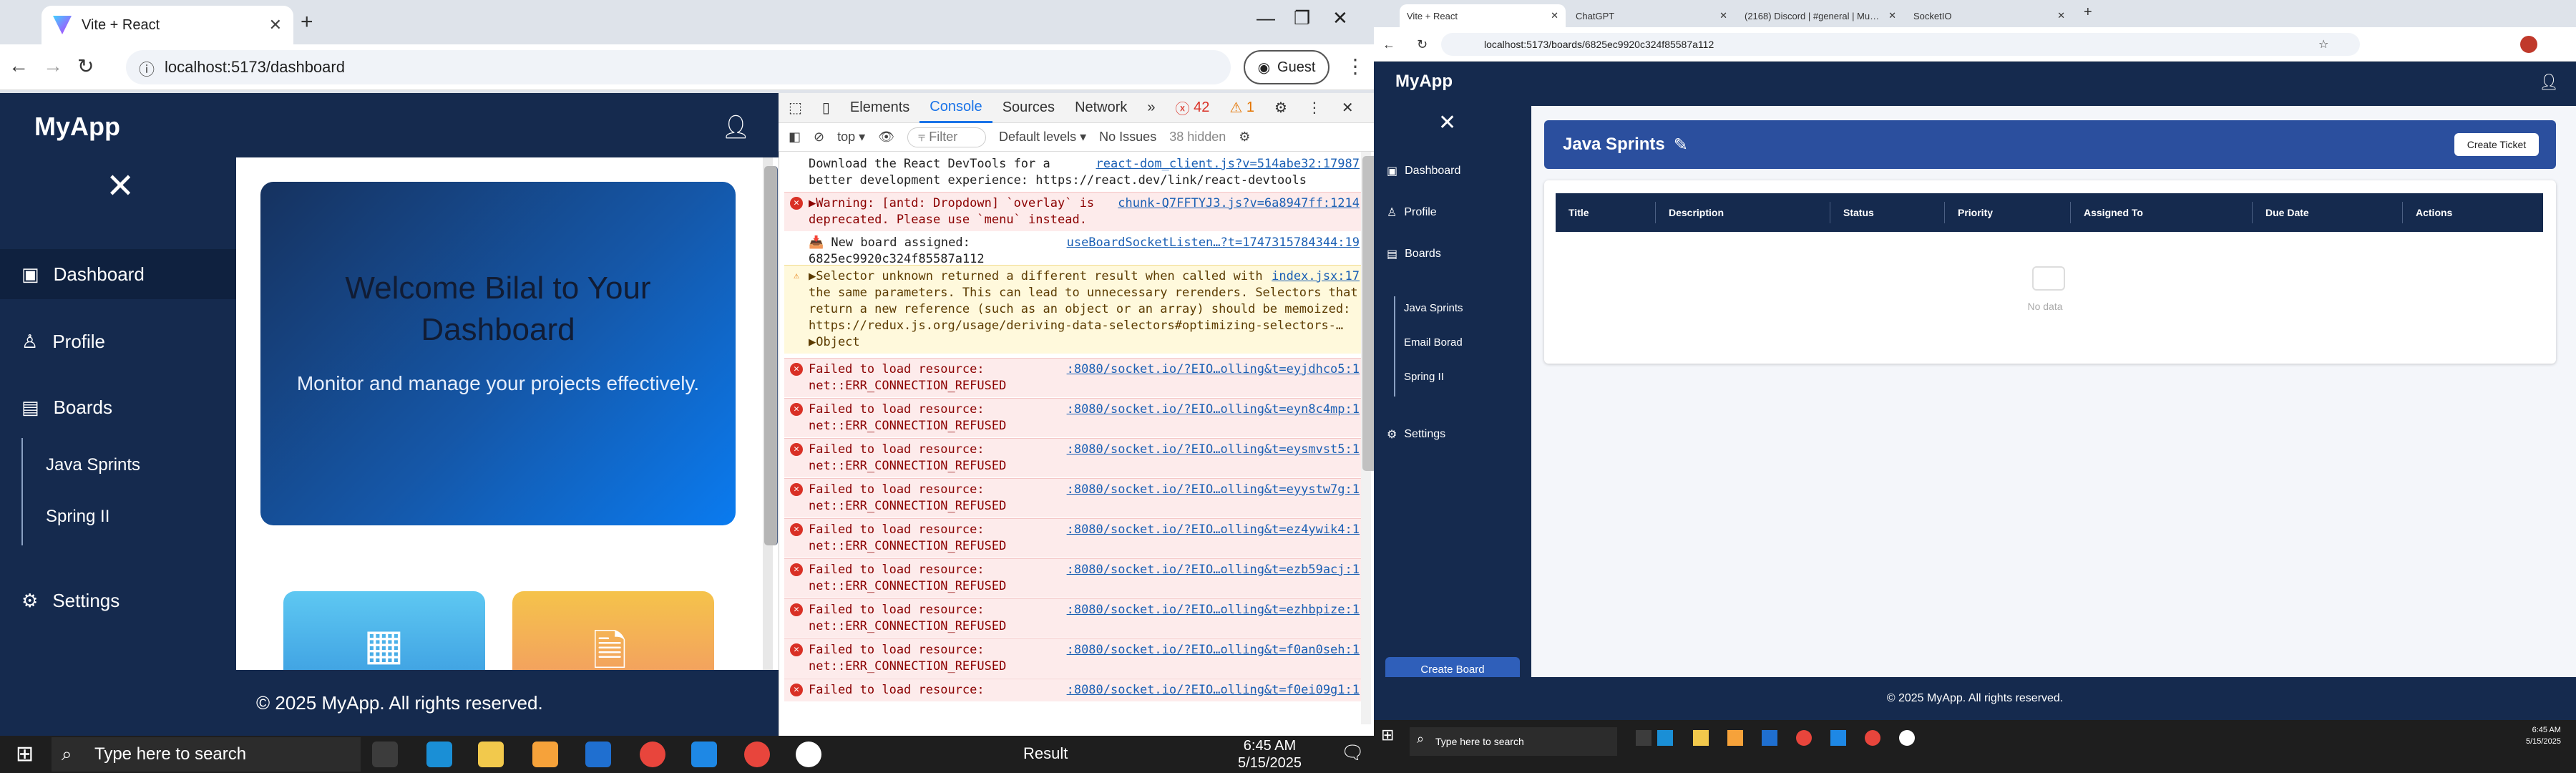  What do you see at coordinates (955, 108) in the screenshot?
I see `tab-console: Console` at bounding box center [955, 108].